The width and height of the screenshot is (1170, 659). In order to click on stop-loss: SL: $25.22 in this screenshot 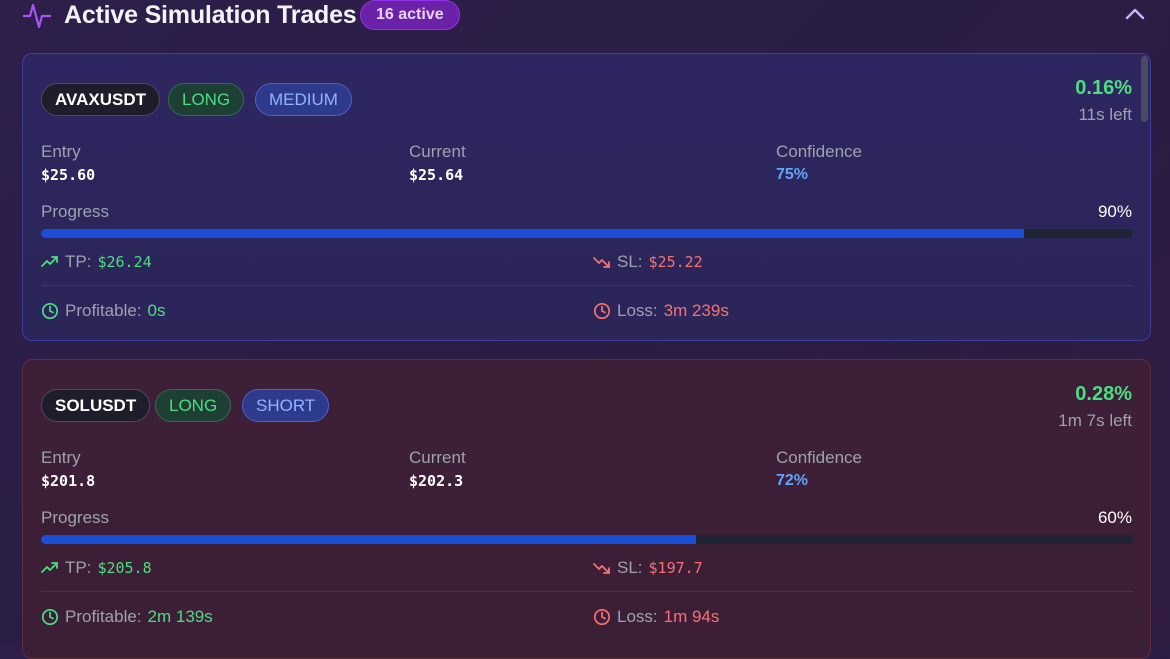, I will do `click(648, 262)`.